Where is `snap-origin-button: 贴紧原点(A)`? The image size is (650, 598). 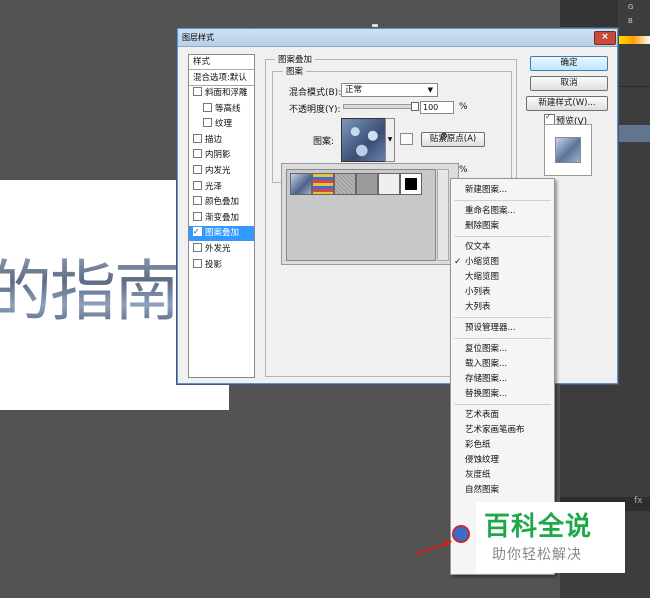
snap-origin-button: 贴紧原点(A) is located at coordinates (453, 139).